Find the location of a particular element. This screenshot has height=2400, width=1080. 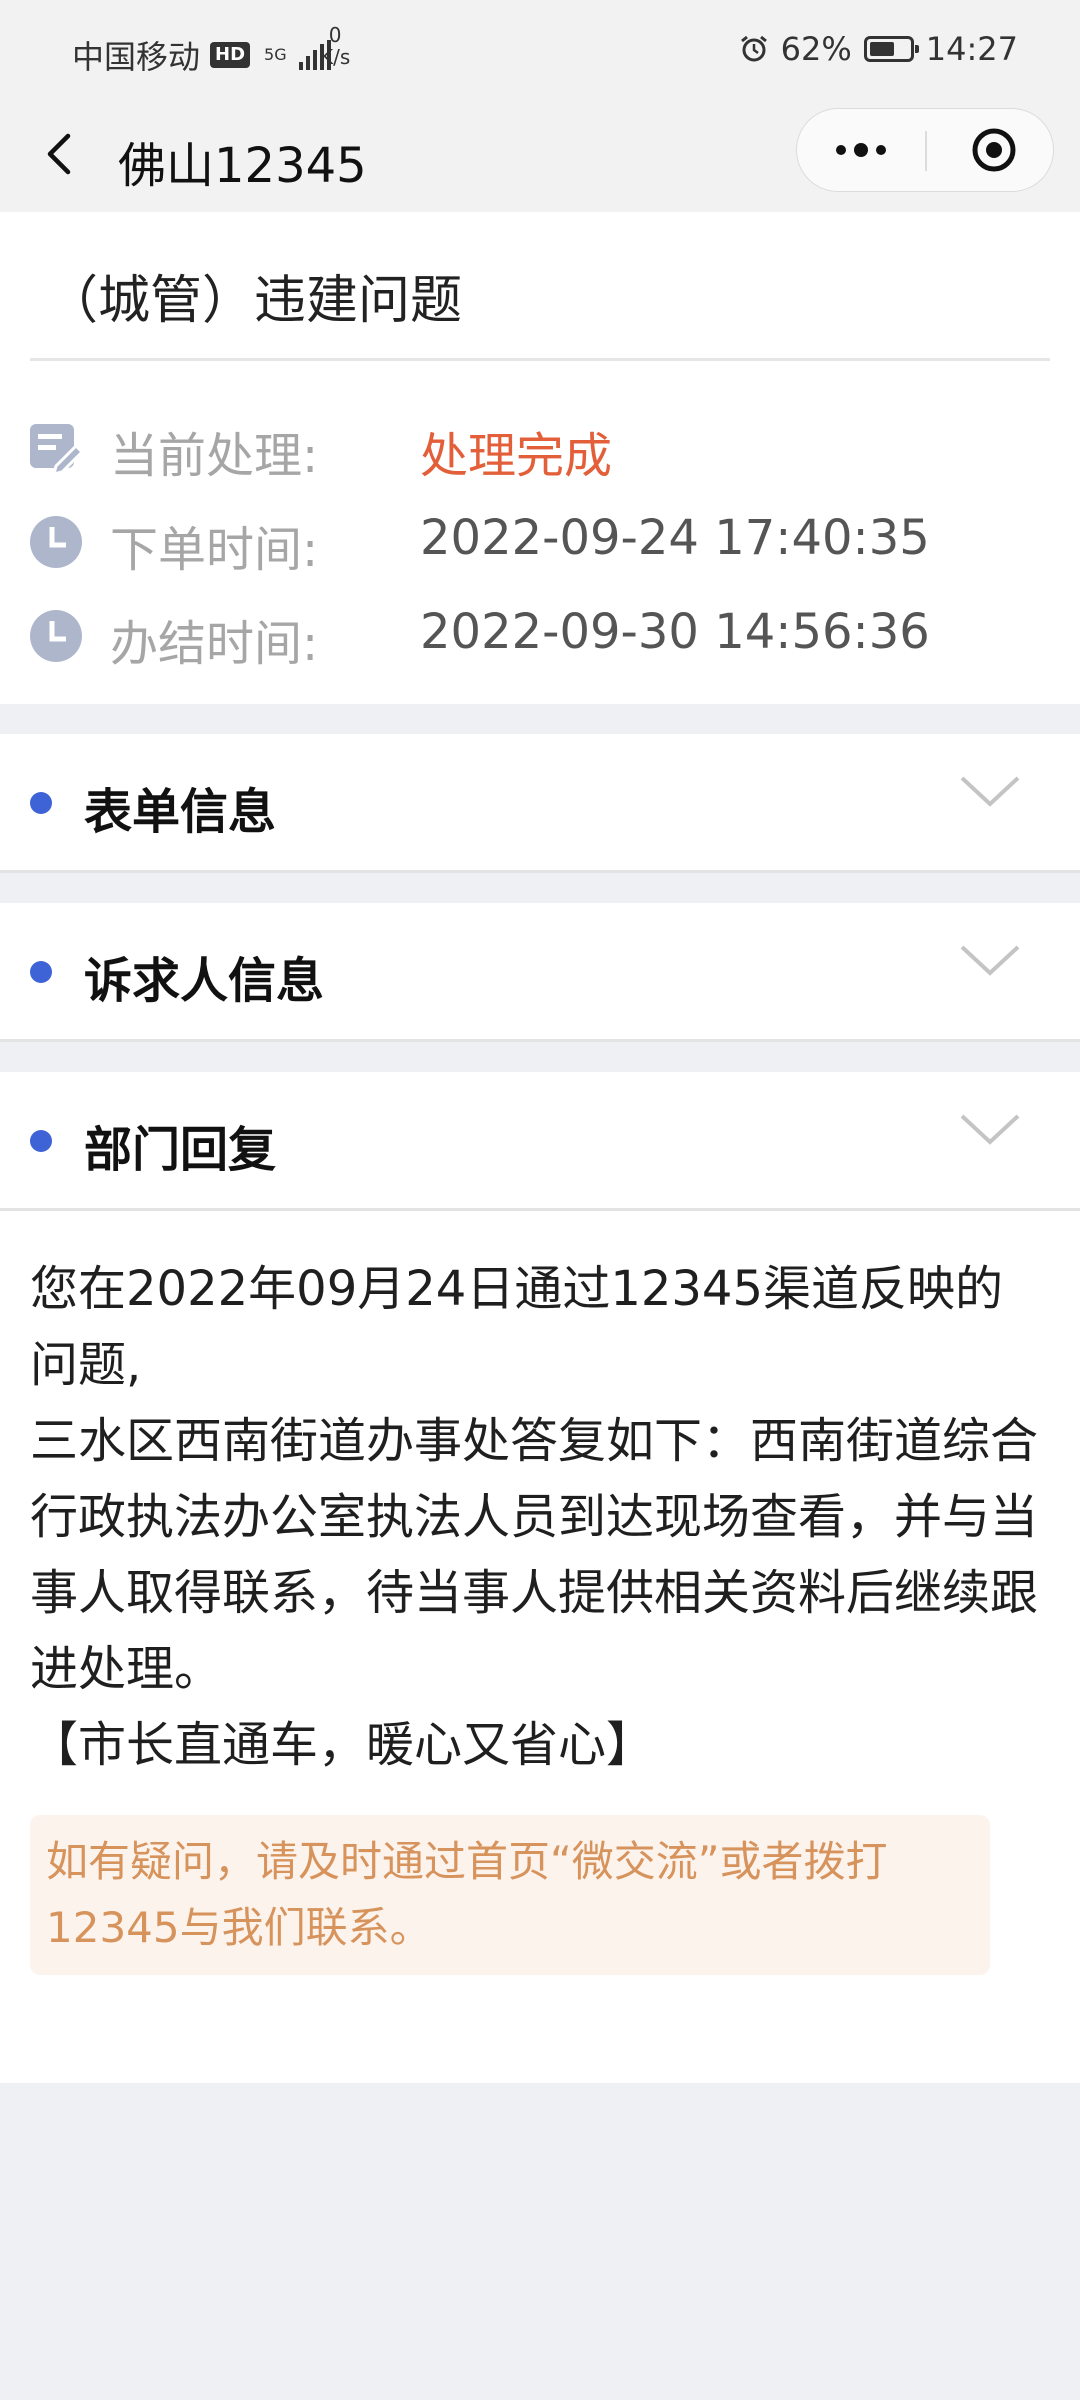

close-target-icon is located at coordinates (994, 150).